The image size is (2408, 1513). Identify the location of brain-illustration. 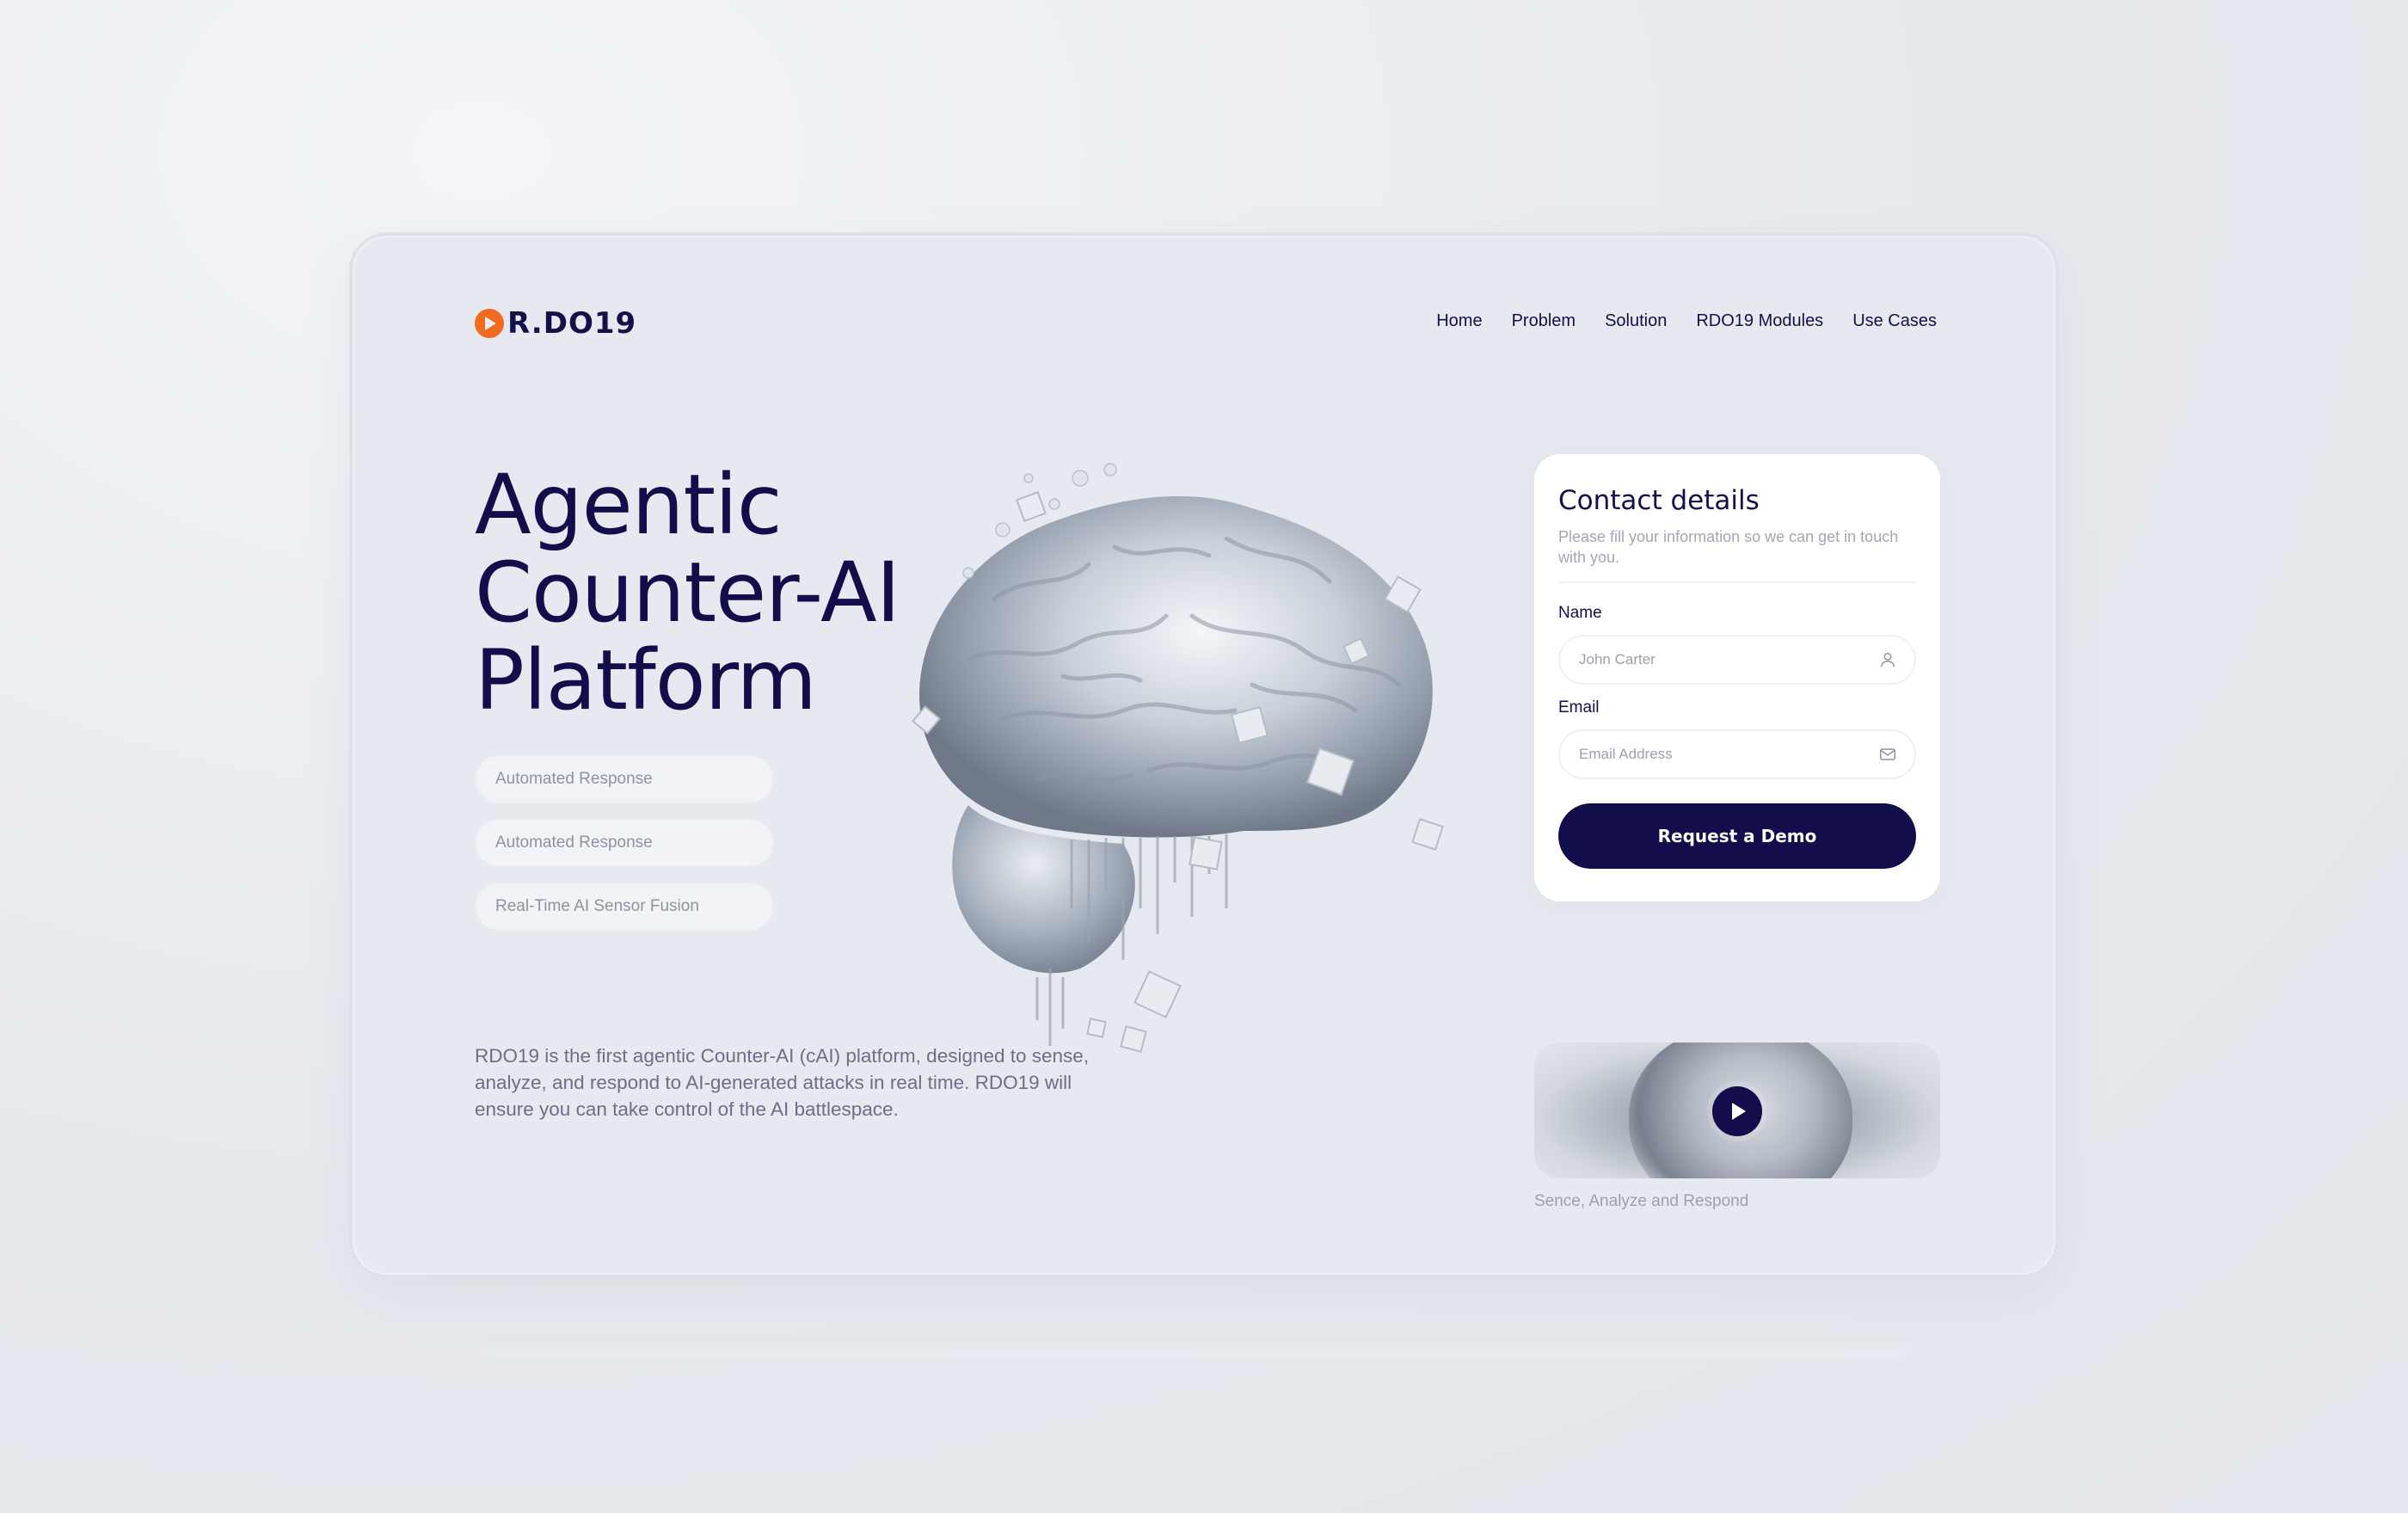
(1178, 758).